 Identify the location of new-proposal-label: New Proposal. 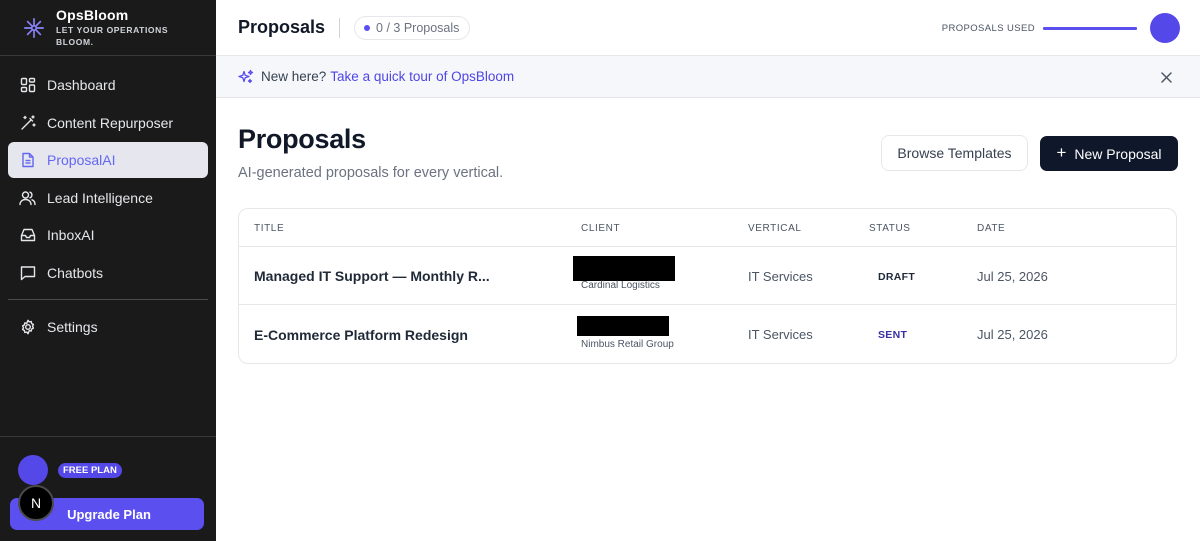
(1118, 153).